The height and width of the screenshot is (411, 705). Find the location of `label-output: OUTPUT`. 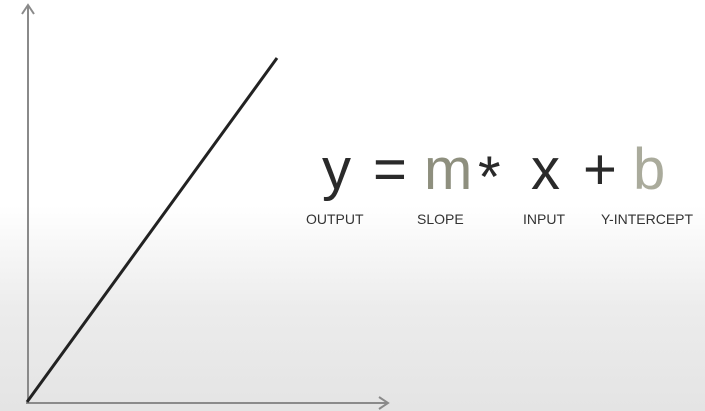

label-output: OUTPUT is located at coordinates (335, 219).